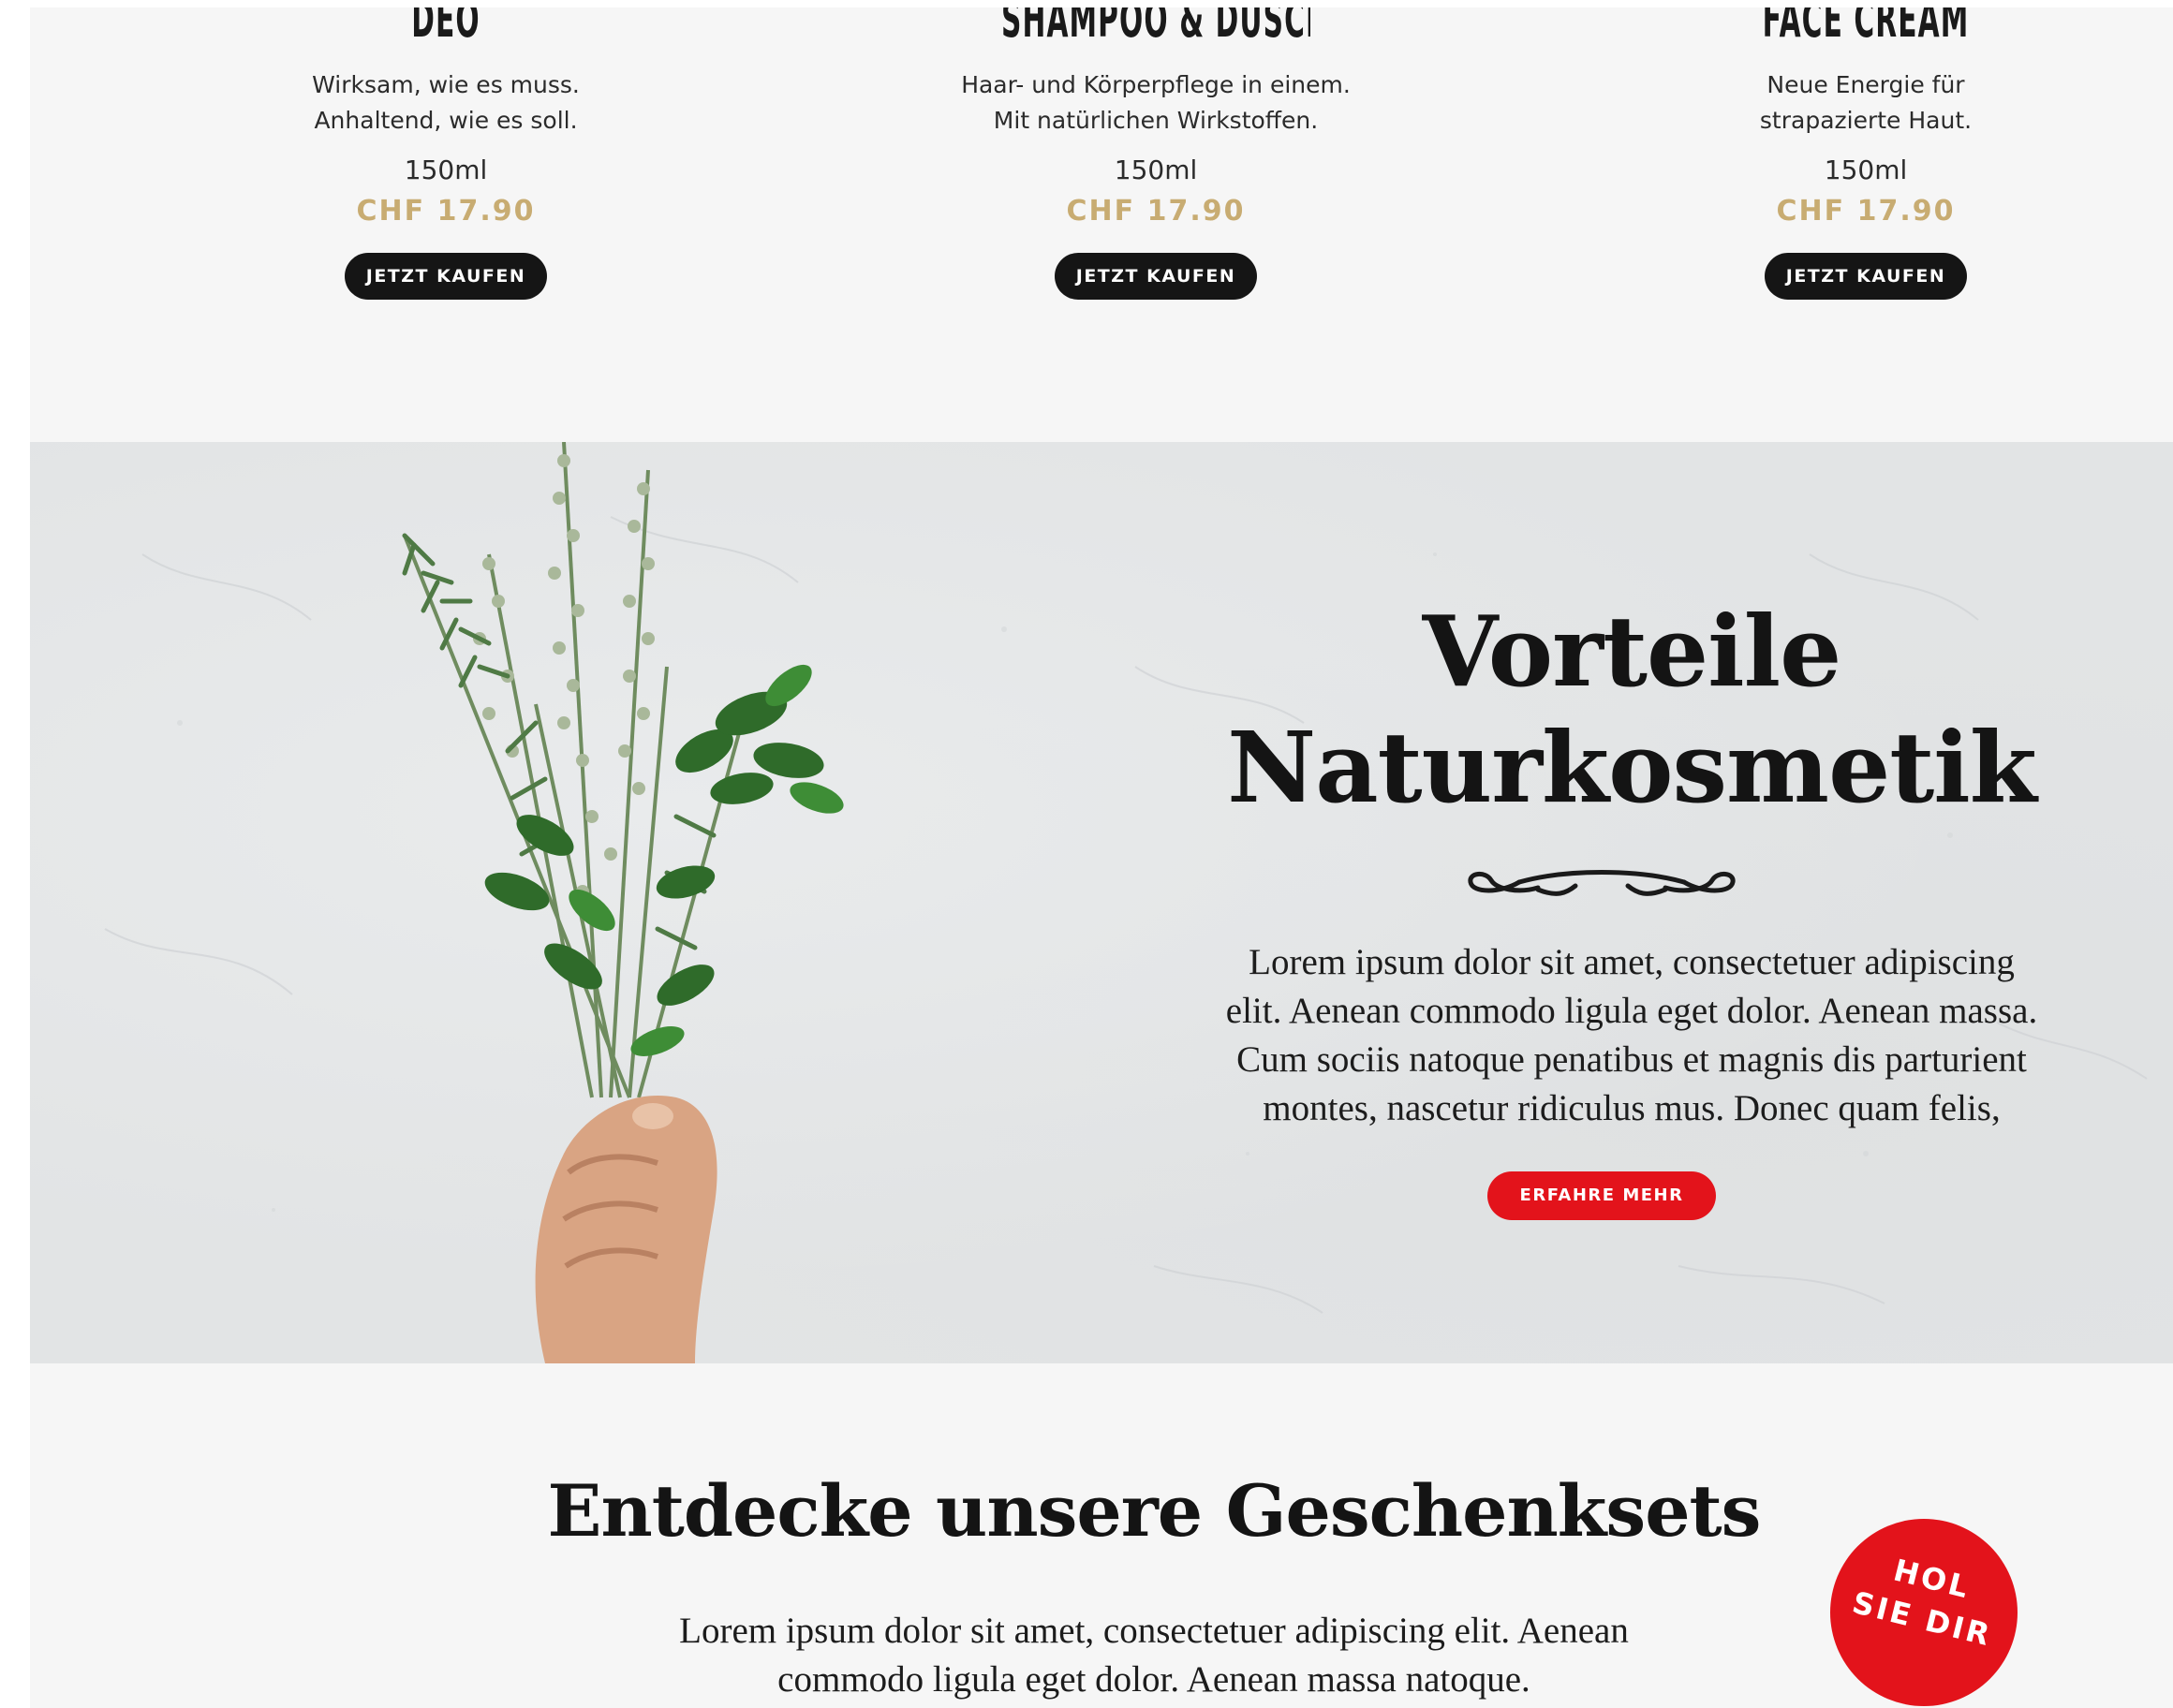 The width and height of the screenshot is (2173, 1708). What do you see at coordinates (1866, 121) in the screenshot?
I see `product-description-line: strapazierte Haut.` at bounding box center [1866, 121].